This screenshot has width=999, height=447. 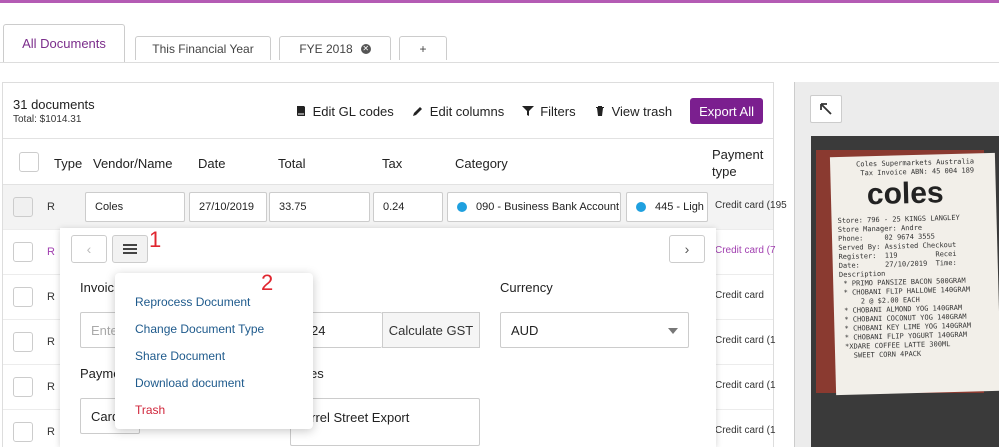 I want to click on coles-logo: coles, so click(x=905, y=194).